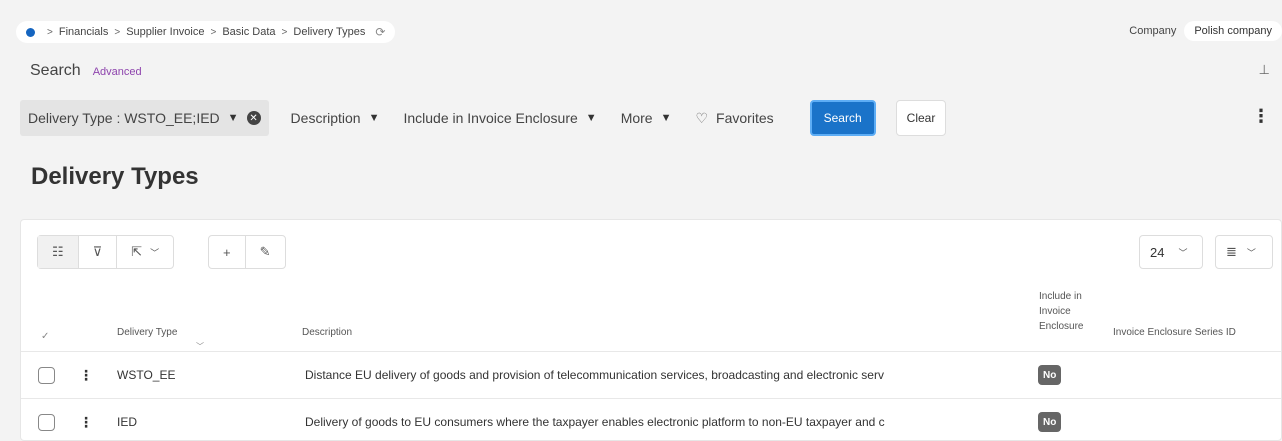 This screenshot has width=1282, height=441. What do you see at coordinates (329, 32) in the screenshot?
I see `breadcrumb-item-delivery-types: Delivery Types` at bounding box center [329, 32].